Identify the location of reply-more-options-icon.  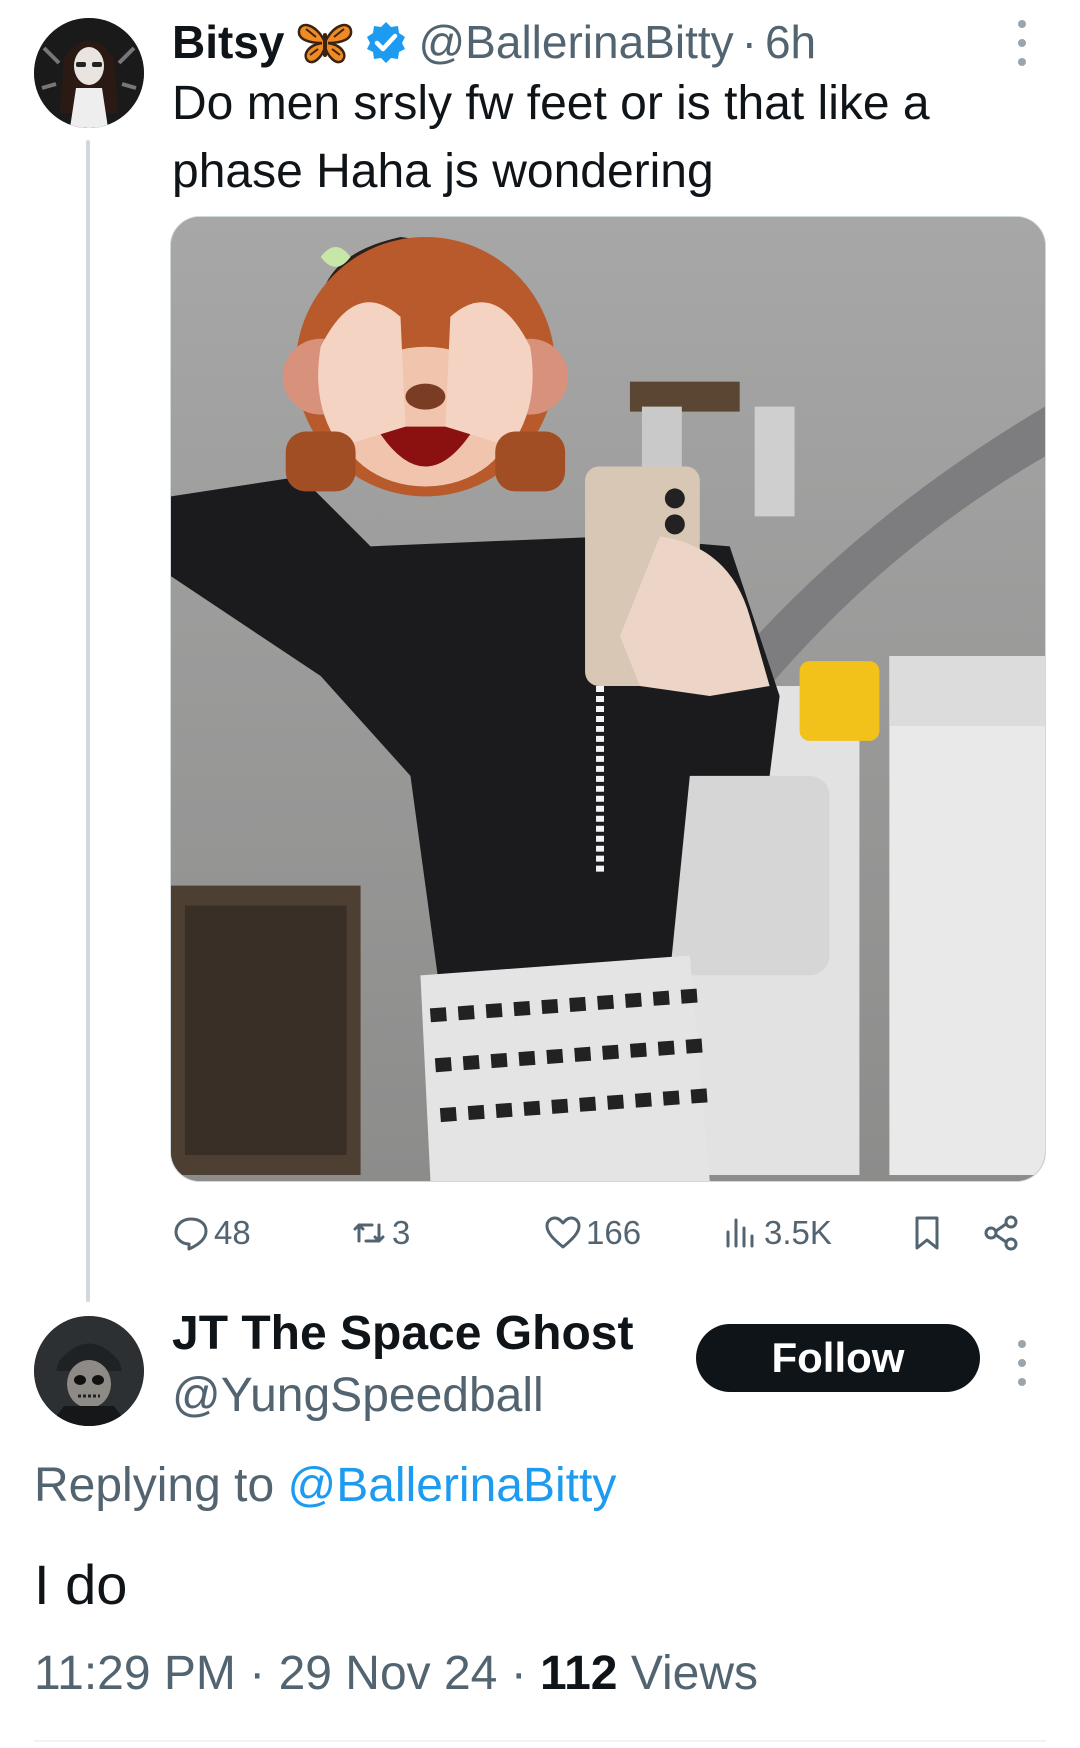
(1022, 1363).